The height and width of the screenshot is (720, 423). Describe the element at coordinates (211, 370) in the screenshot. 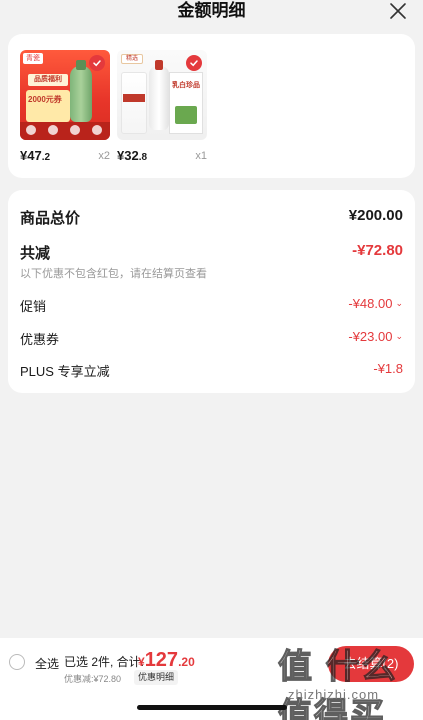

I see `plus-row: PLUS 专享立减 -¥1.8` at that location.